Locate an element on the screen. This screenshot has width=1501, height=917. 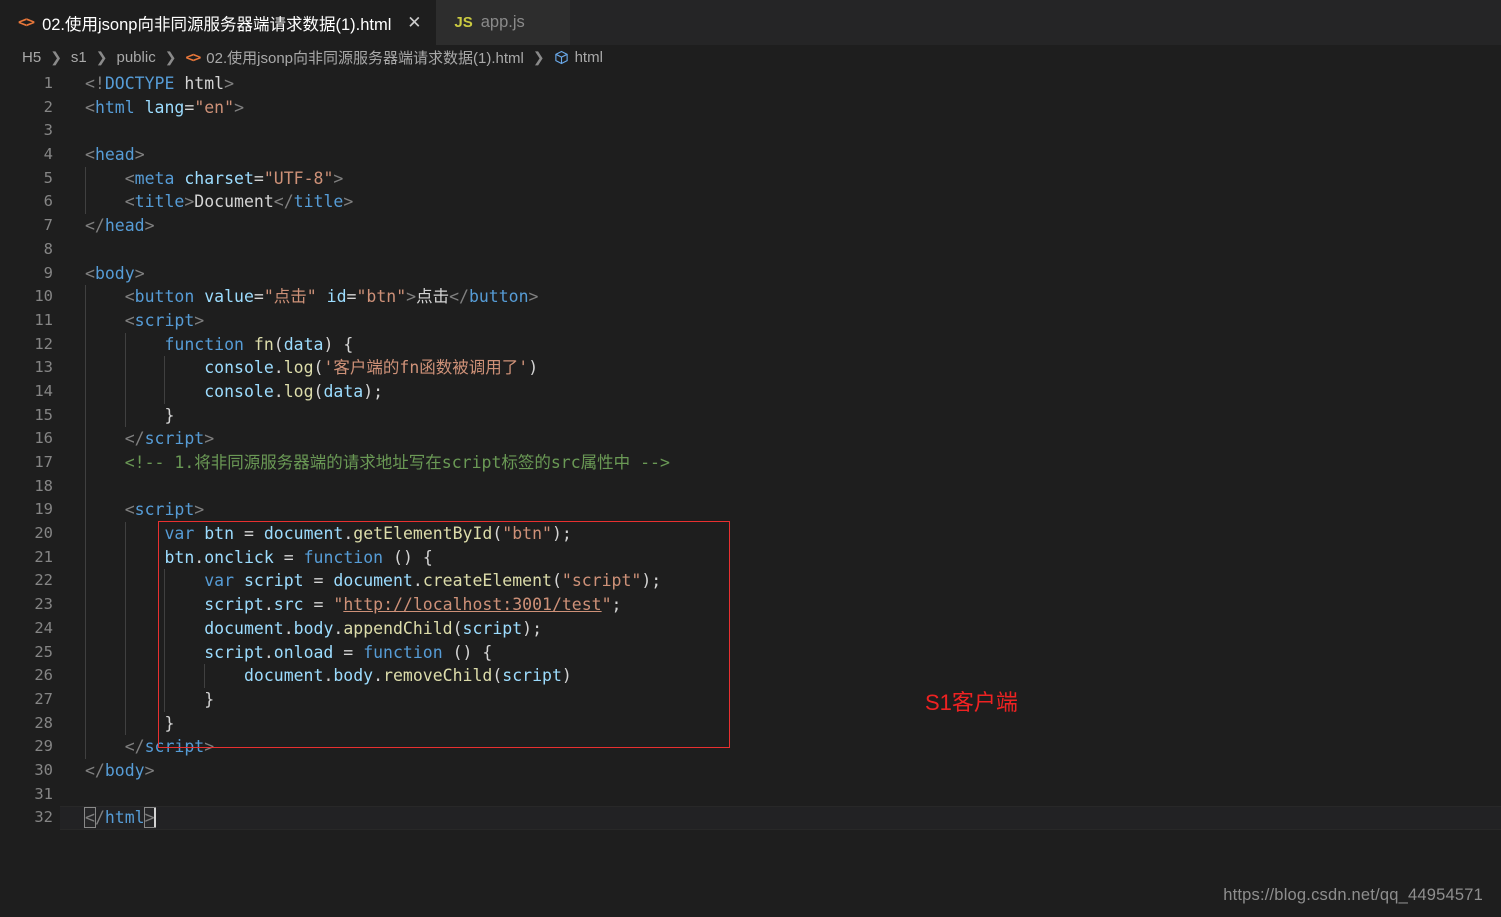
code-line: 29 </script> is located at coordinates (750, 747).